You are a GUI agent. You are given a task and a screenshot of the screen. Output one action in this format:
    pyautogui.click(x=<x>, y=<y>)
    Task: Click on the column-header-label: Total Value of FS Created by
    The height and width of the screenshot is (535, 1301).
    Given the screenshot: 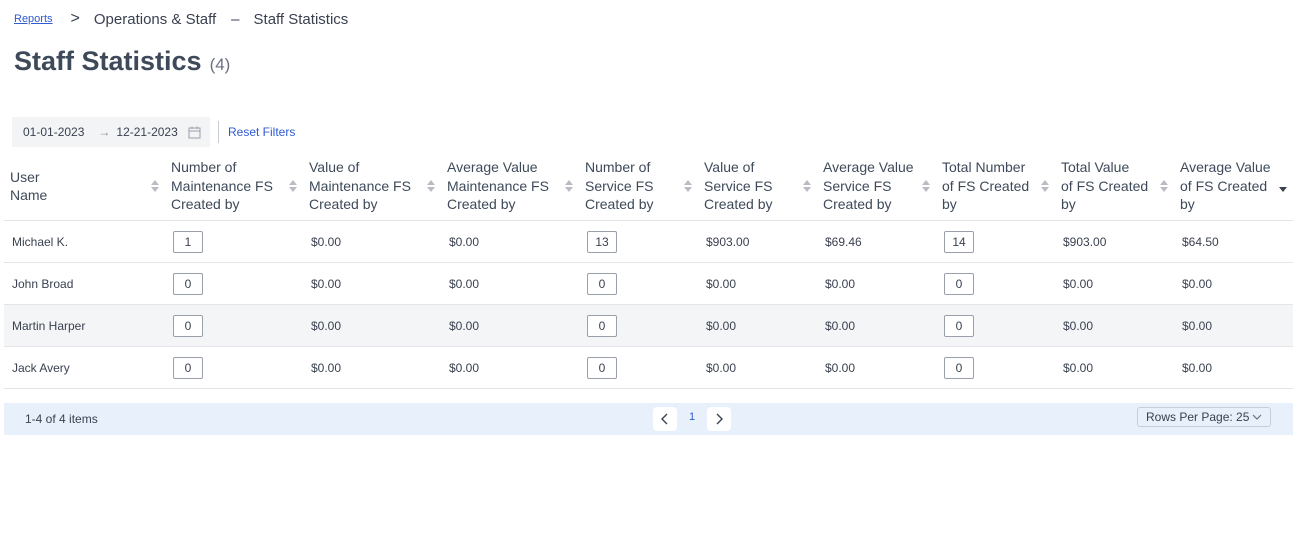 What is the action you would take?
    pyautogui.click(x=1104, y=186)
    